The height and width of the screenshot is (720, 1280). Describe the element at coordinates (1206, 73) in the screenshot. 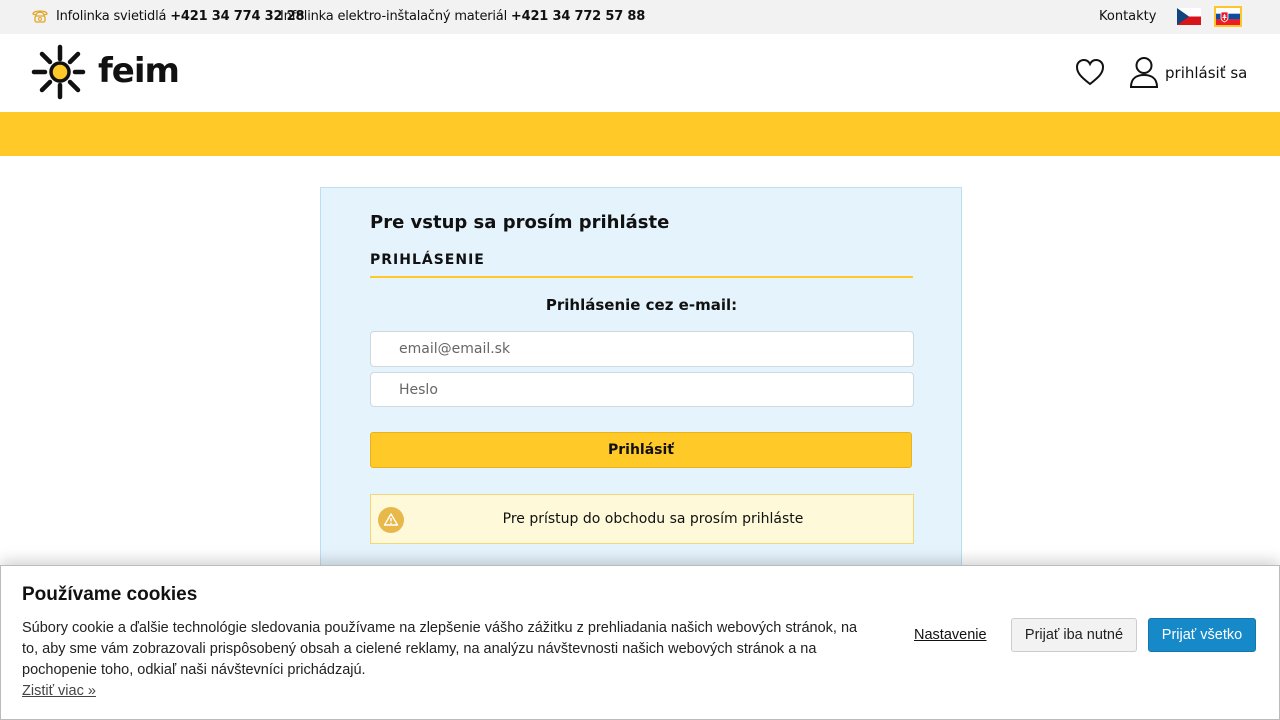

I see `login-link: prihlásiť sa` at that location.